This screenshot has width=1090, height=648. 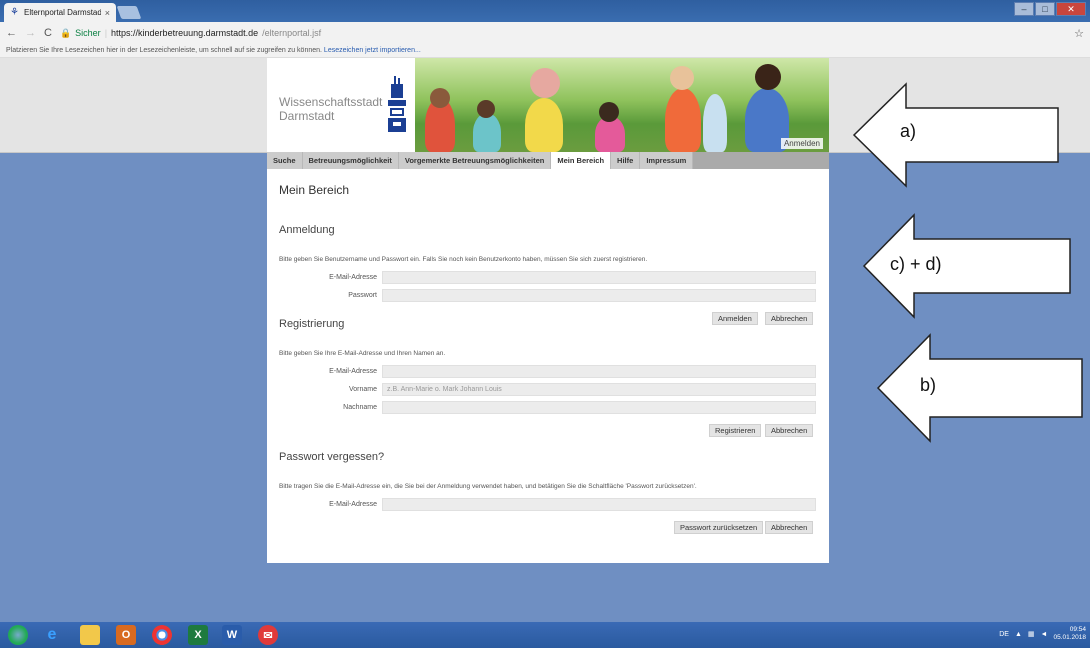 What do you see at coordinates (908, 131) in the screenshot?
I see `annotation-label-a: a)` at bounding box center [908, 131].